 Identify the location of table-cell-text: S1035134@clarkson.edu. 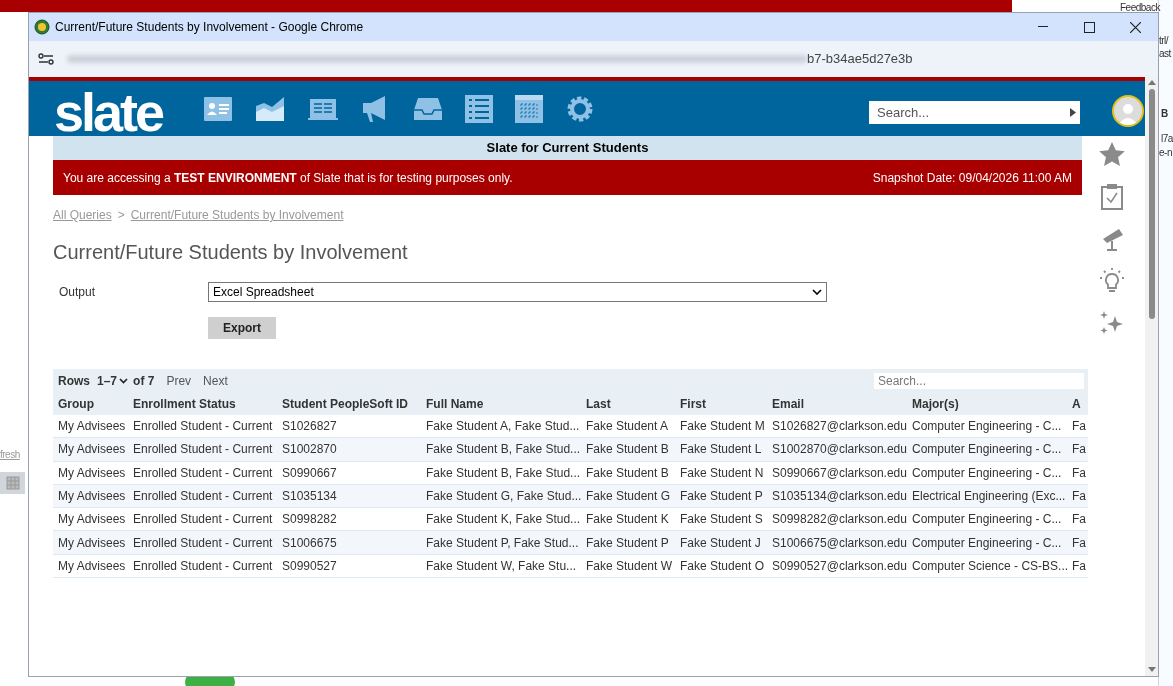
(840, 497).